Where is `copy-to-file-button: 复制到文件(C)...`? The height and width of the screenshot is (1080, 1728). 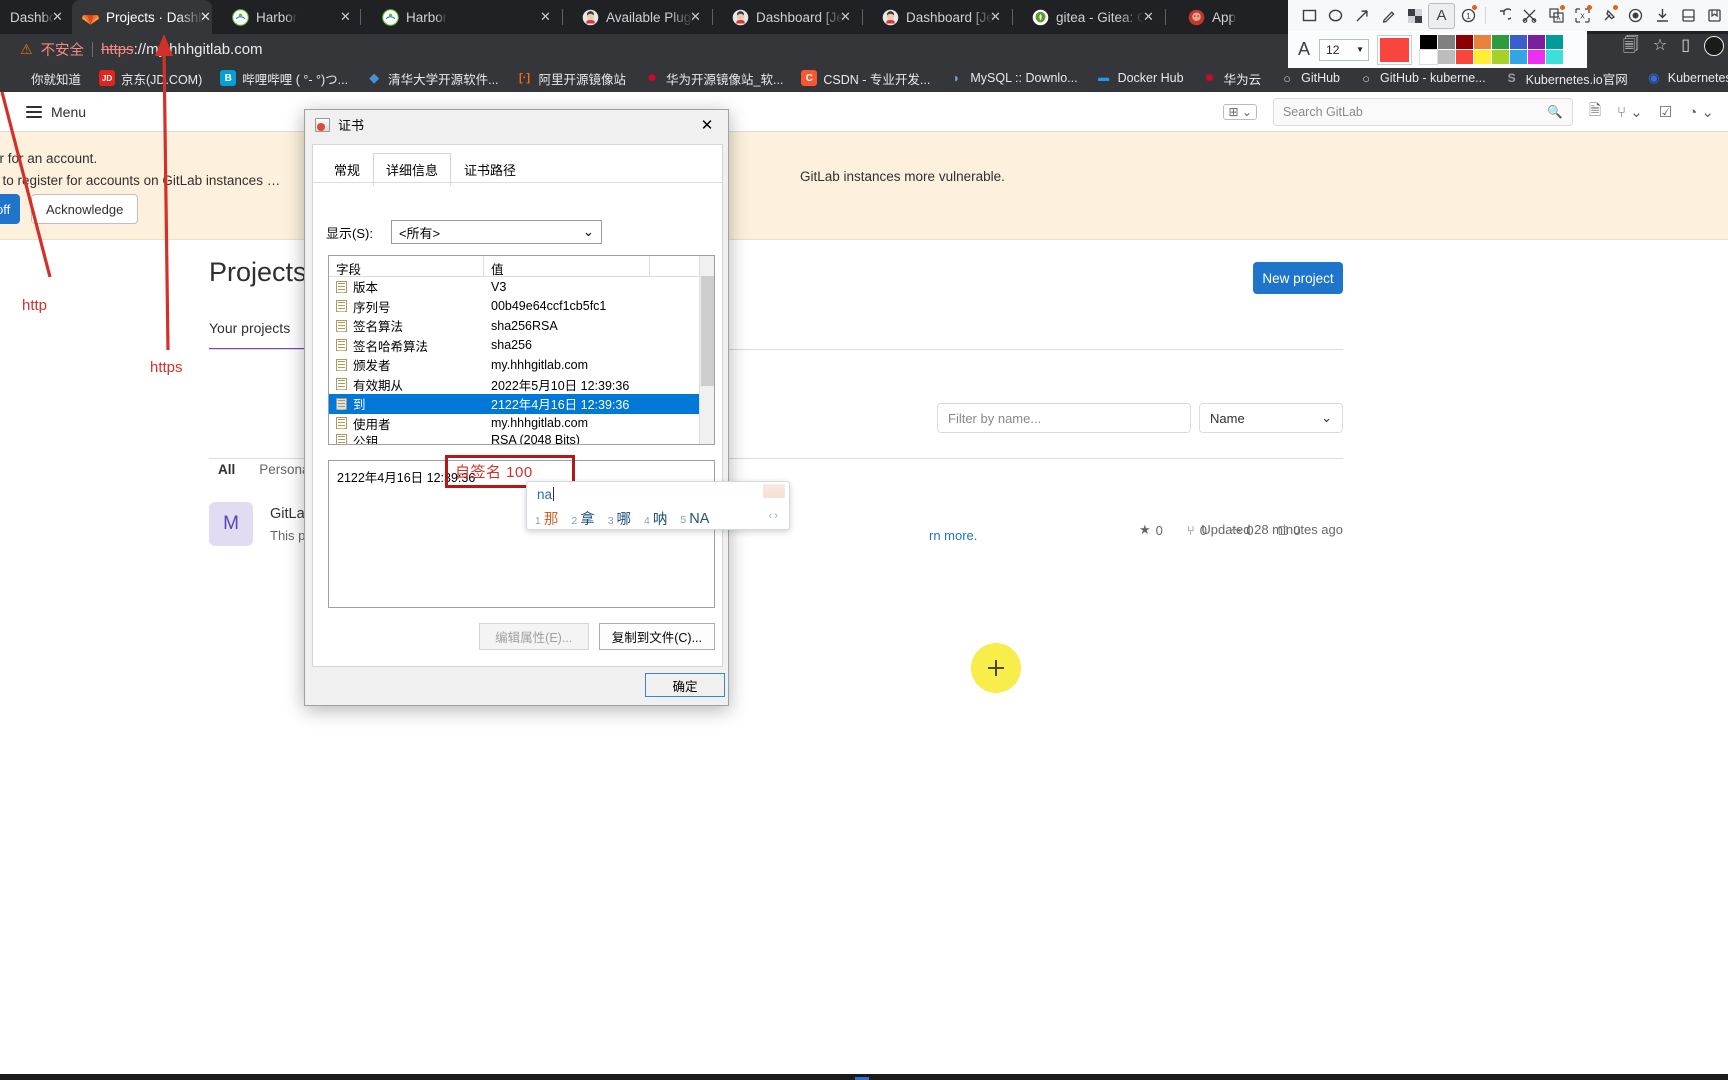 copy-to-file-button: 复制到文件(C)... is located at coordinates (656, 636).